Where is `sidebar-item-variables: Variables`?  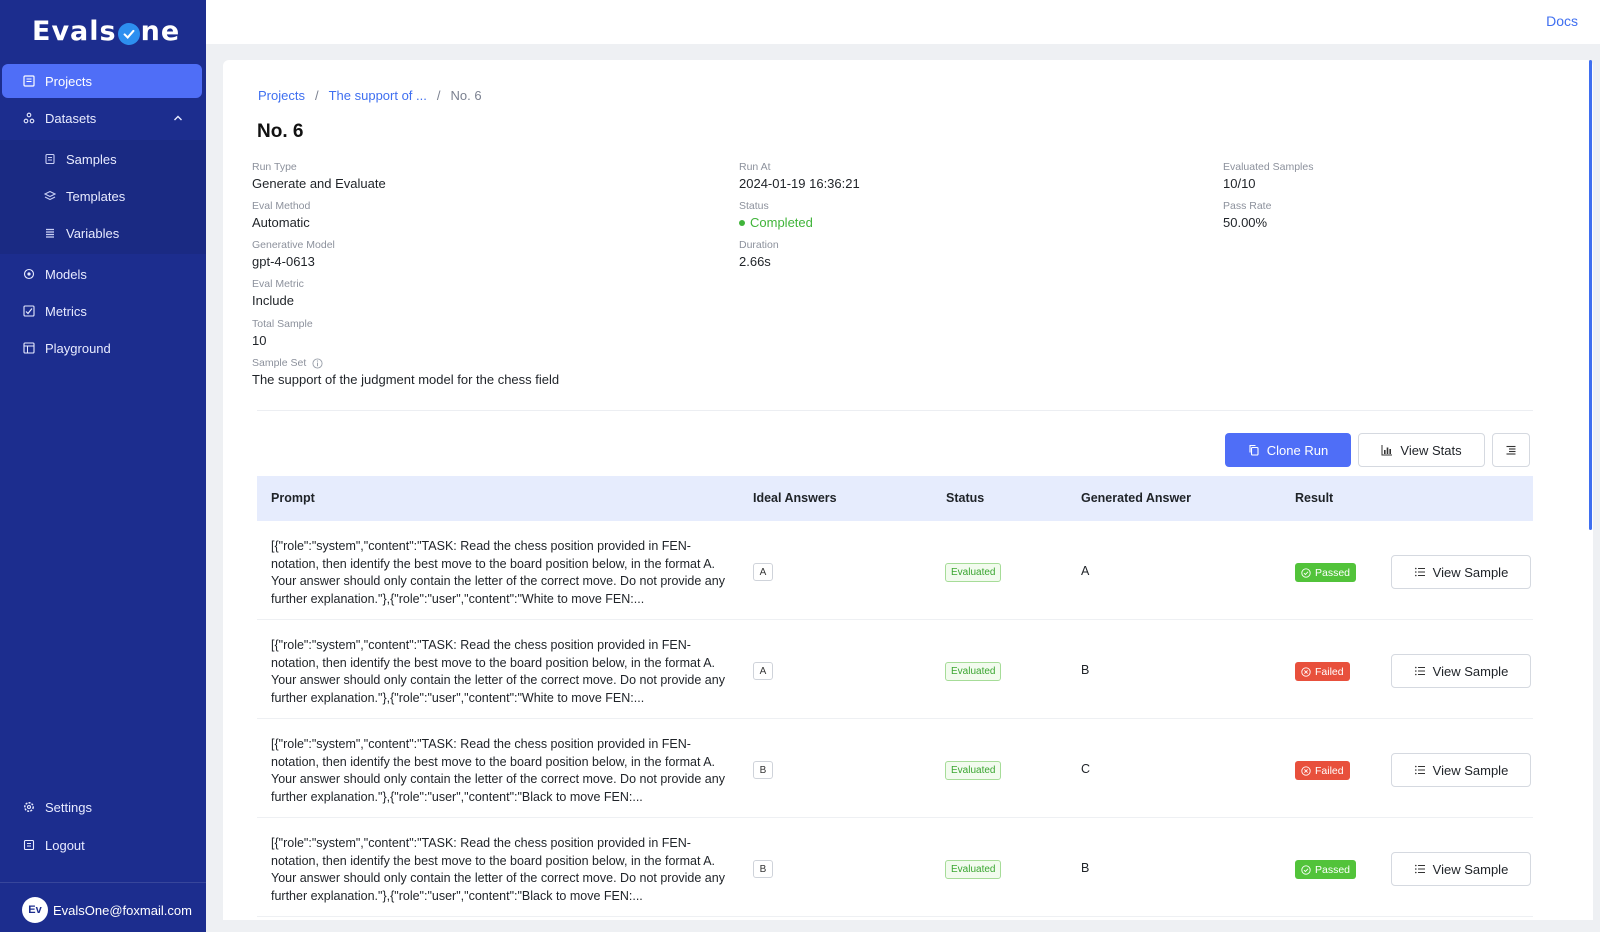
sidebar-item-variables: Variables is located at coordinates (102, 233).